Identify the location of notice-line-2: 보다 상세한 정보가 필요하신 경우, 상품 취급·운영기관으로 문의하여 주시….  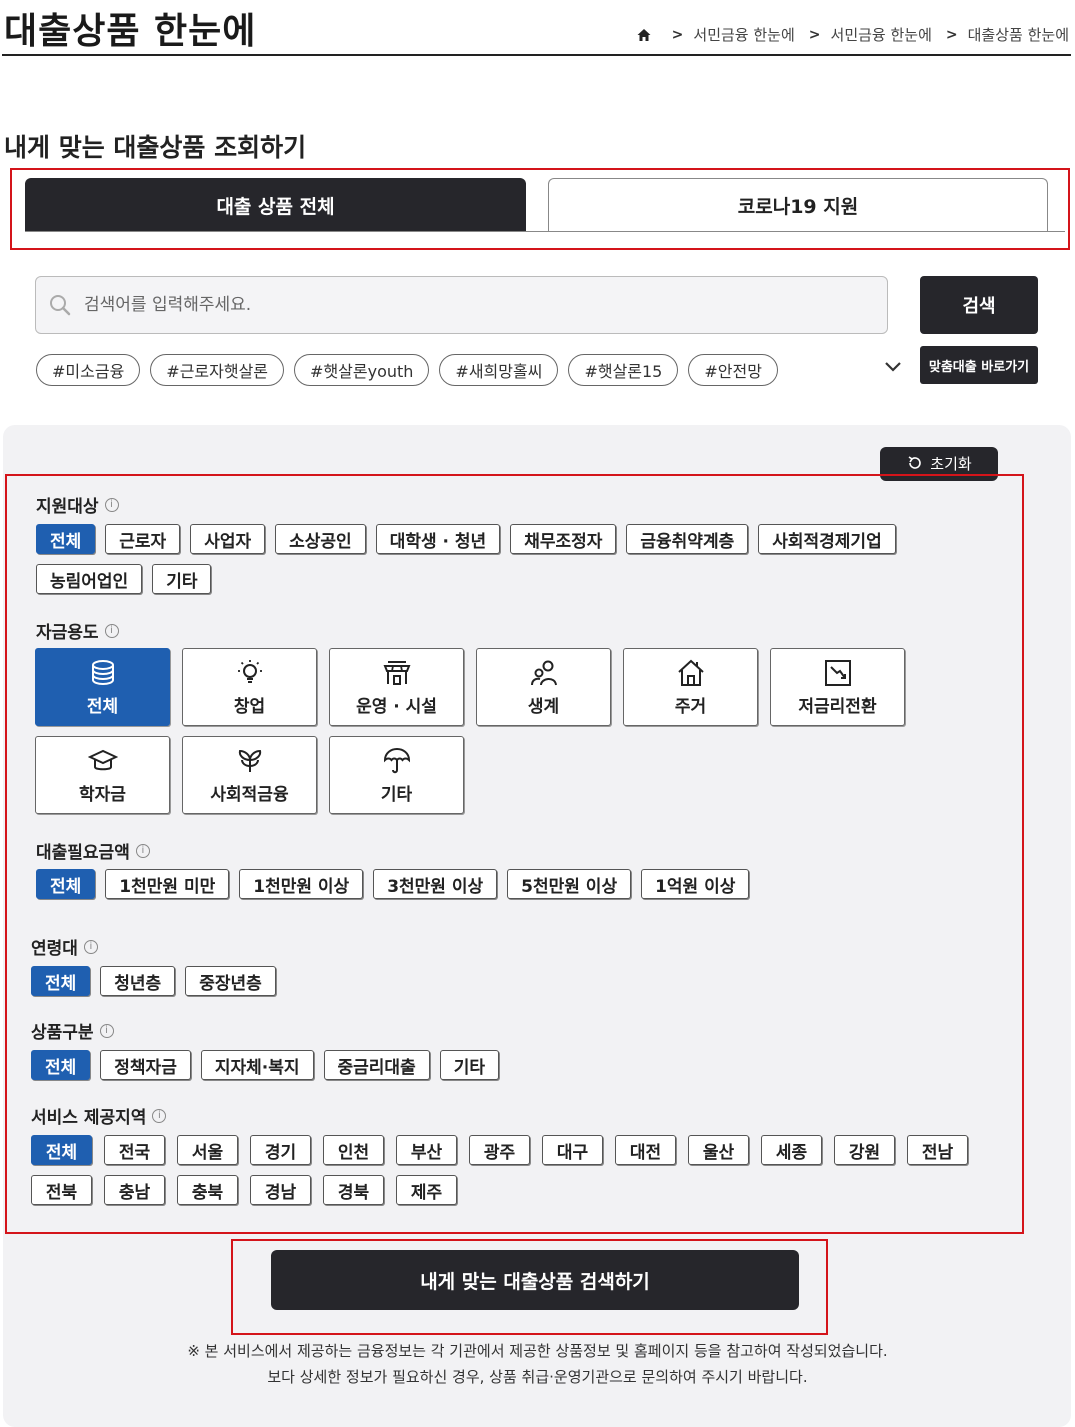
(537, 1377).